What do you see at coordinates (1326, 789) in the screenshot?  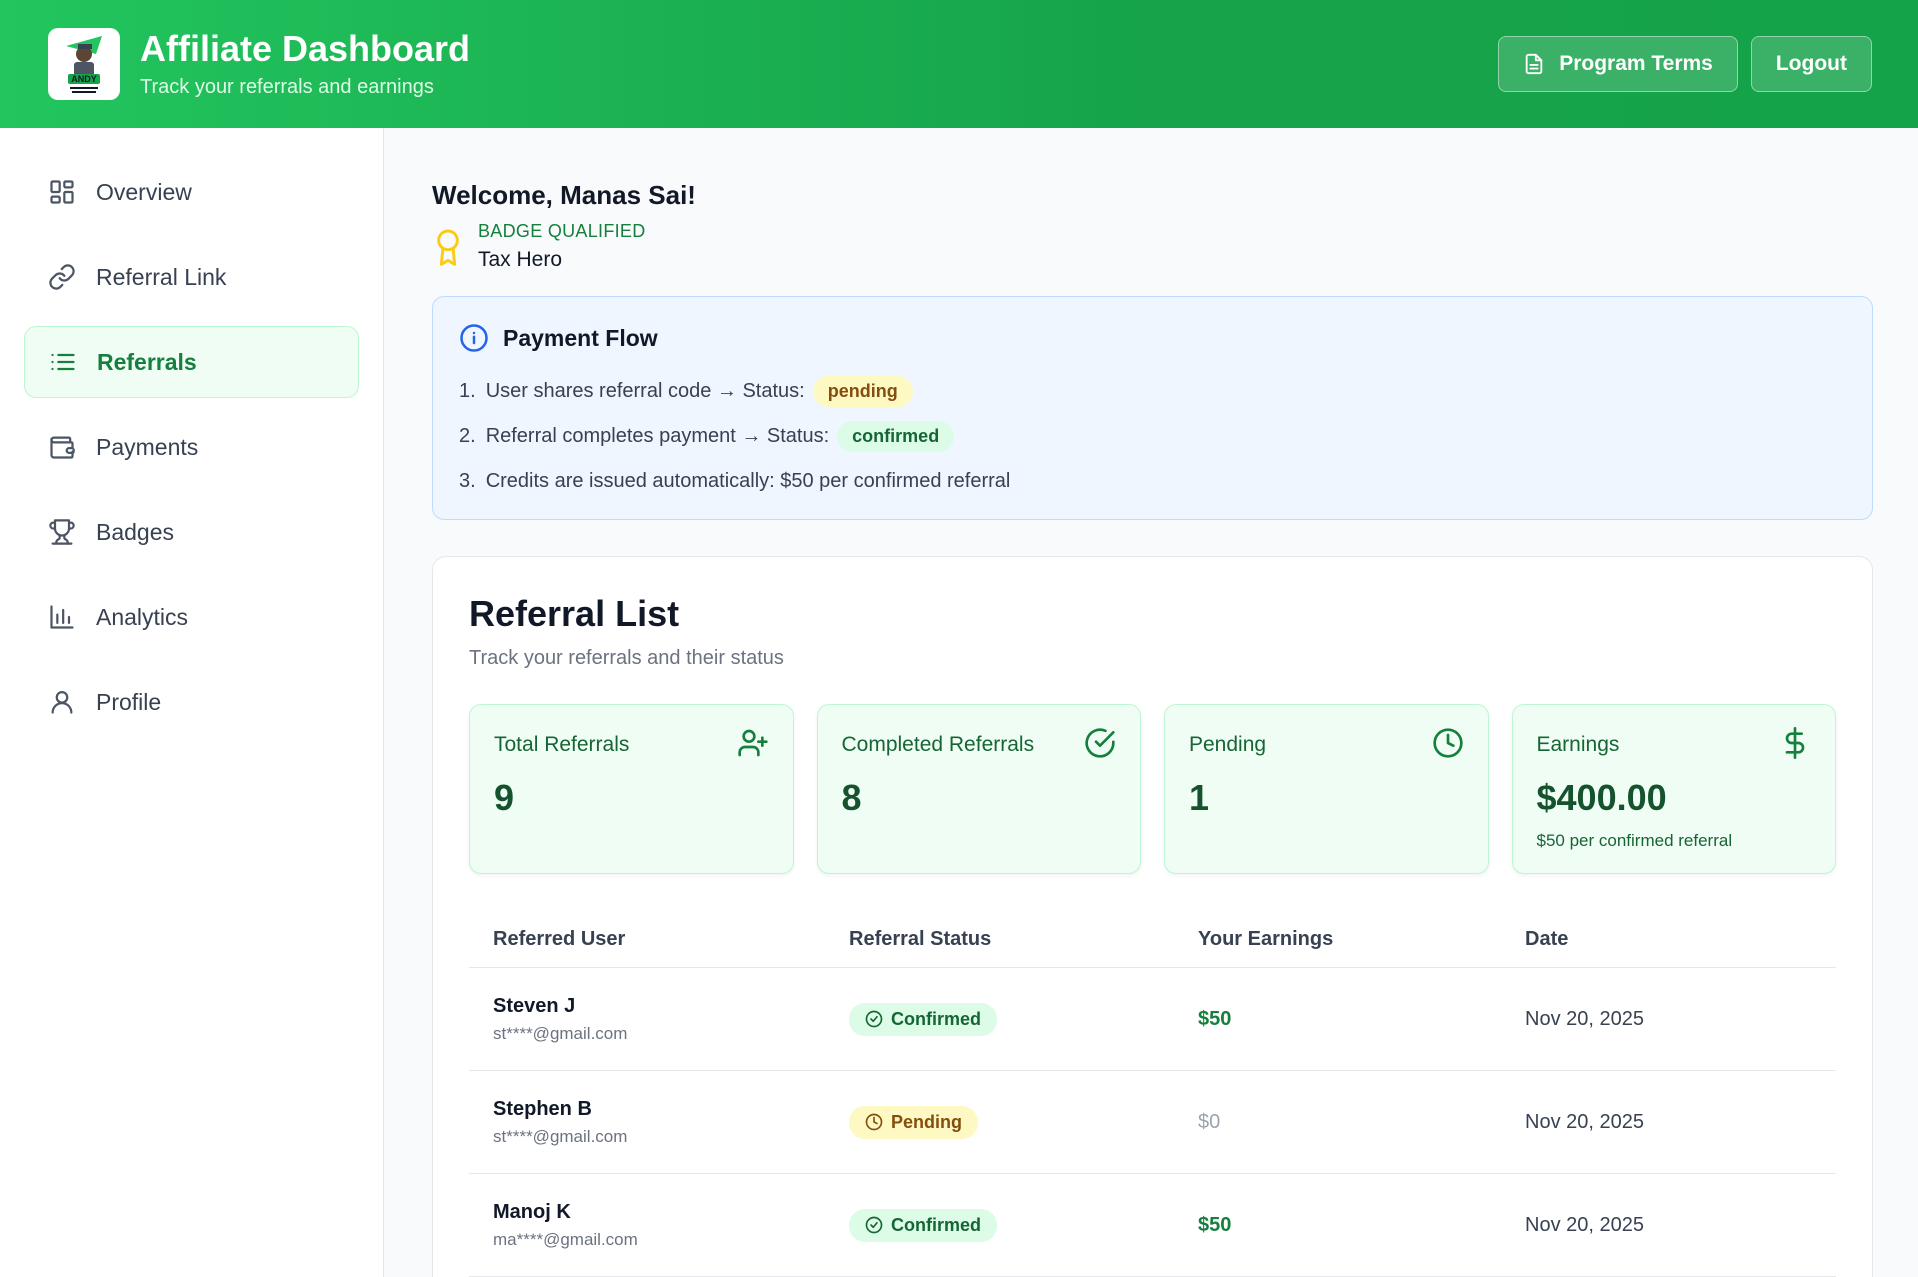 I see `stat-pending: Pending 1` at bounding box center [1326, 789].